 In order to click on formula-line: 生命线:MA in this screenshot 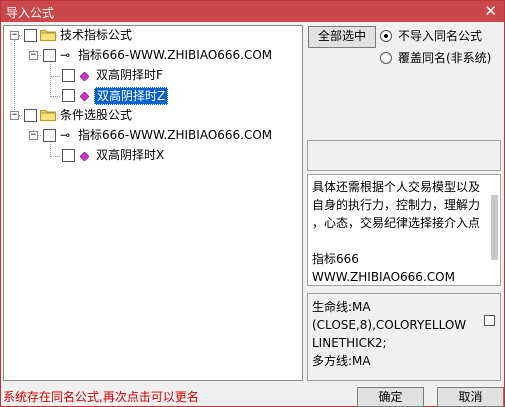, I will do `click(341, 307)`.